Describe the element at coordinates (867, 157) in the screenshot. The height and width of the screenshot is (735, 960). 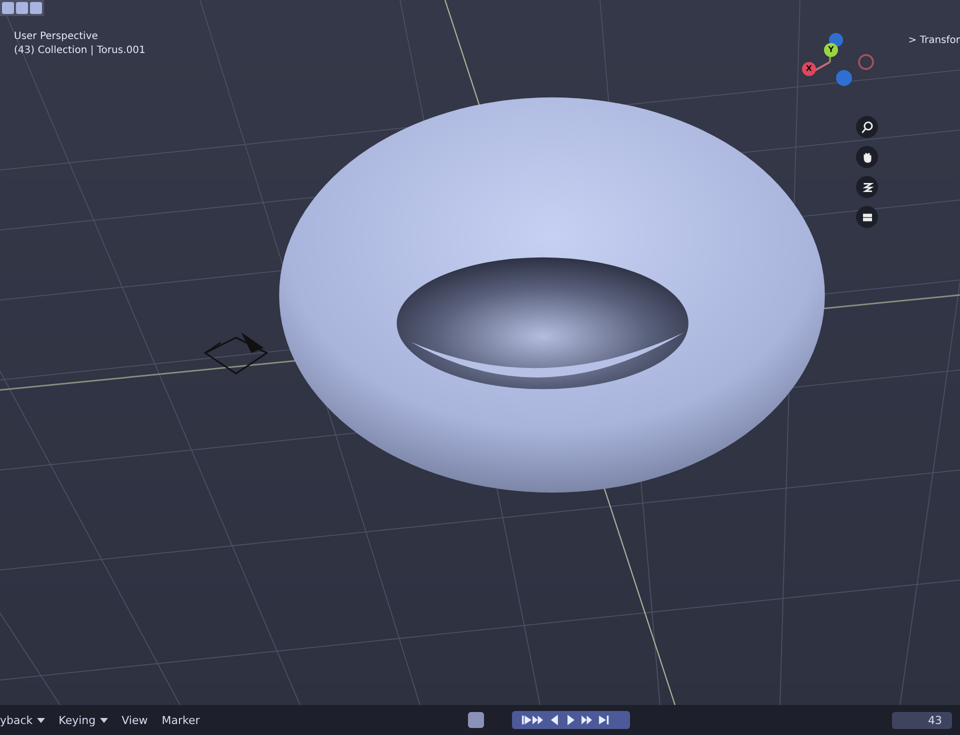
I see `hand-icon` at that location.